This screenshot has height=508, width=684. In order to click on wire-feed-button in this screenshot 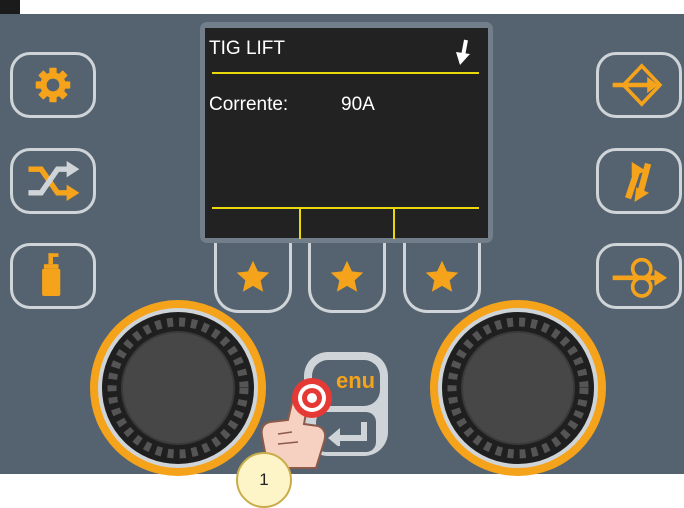, I will do `click(639, 276)`.